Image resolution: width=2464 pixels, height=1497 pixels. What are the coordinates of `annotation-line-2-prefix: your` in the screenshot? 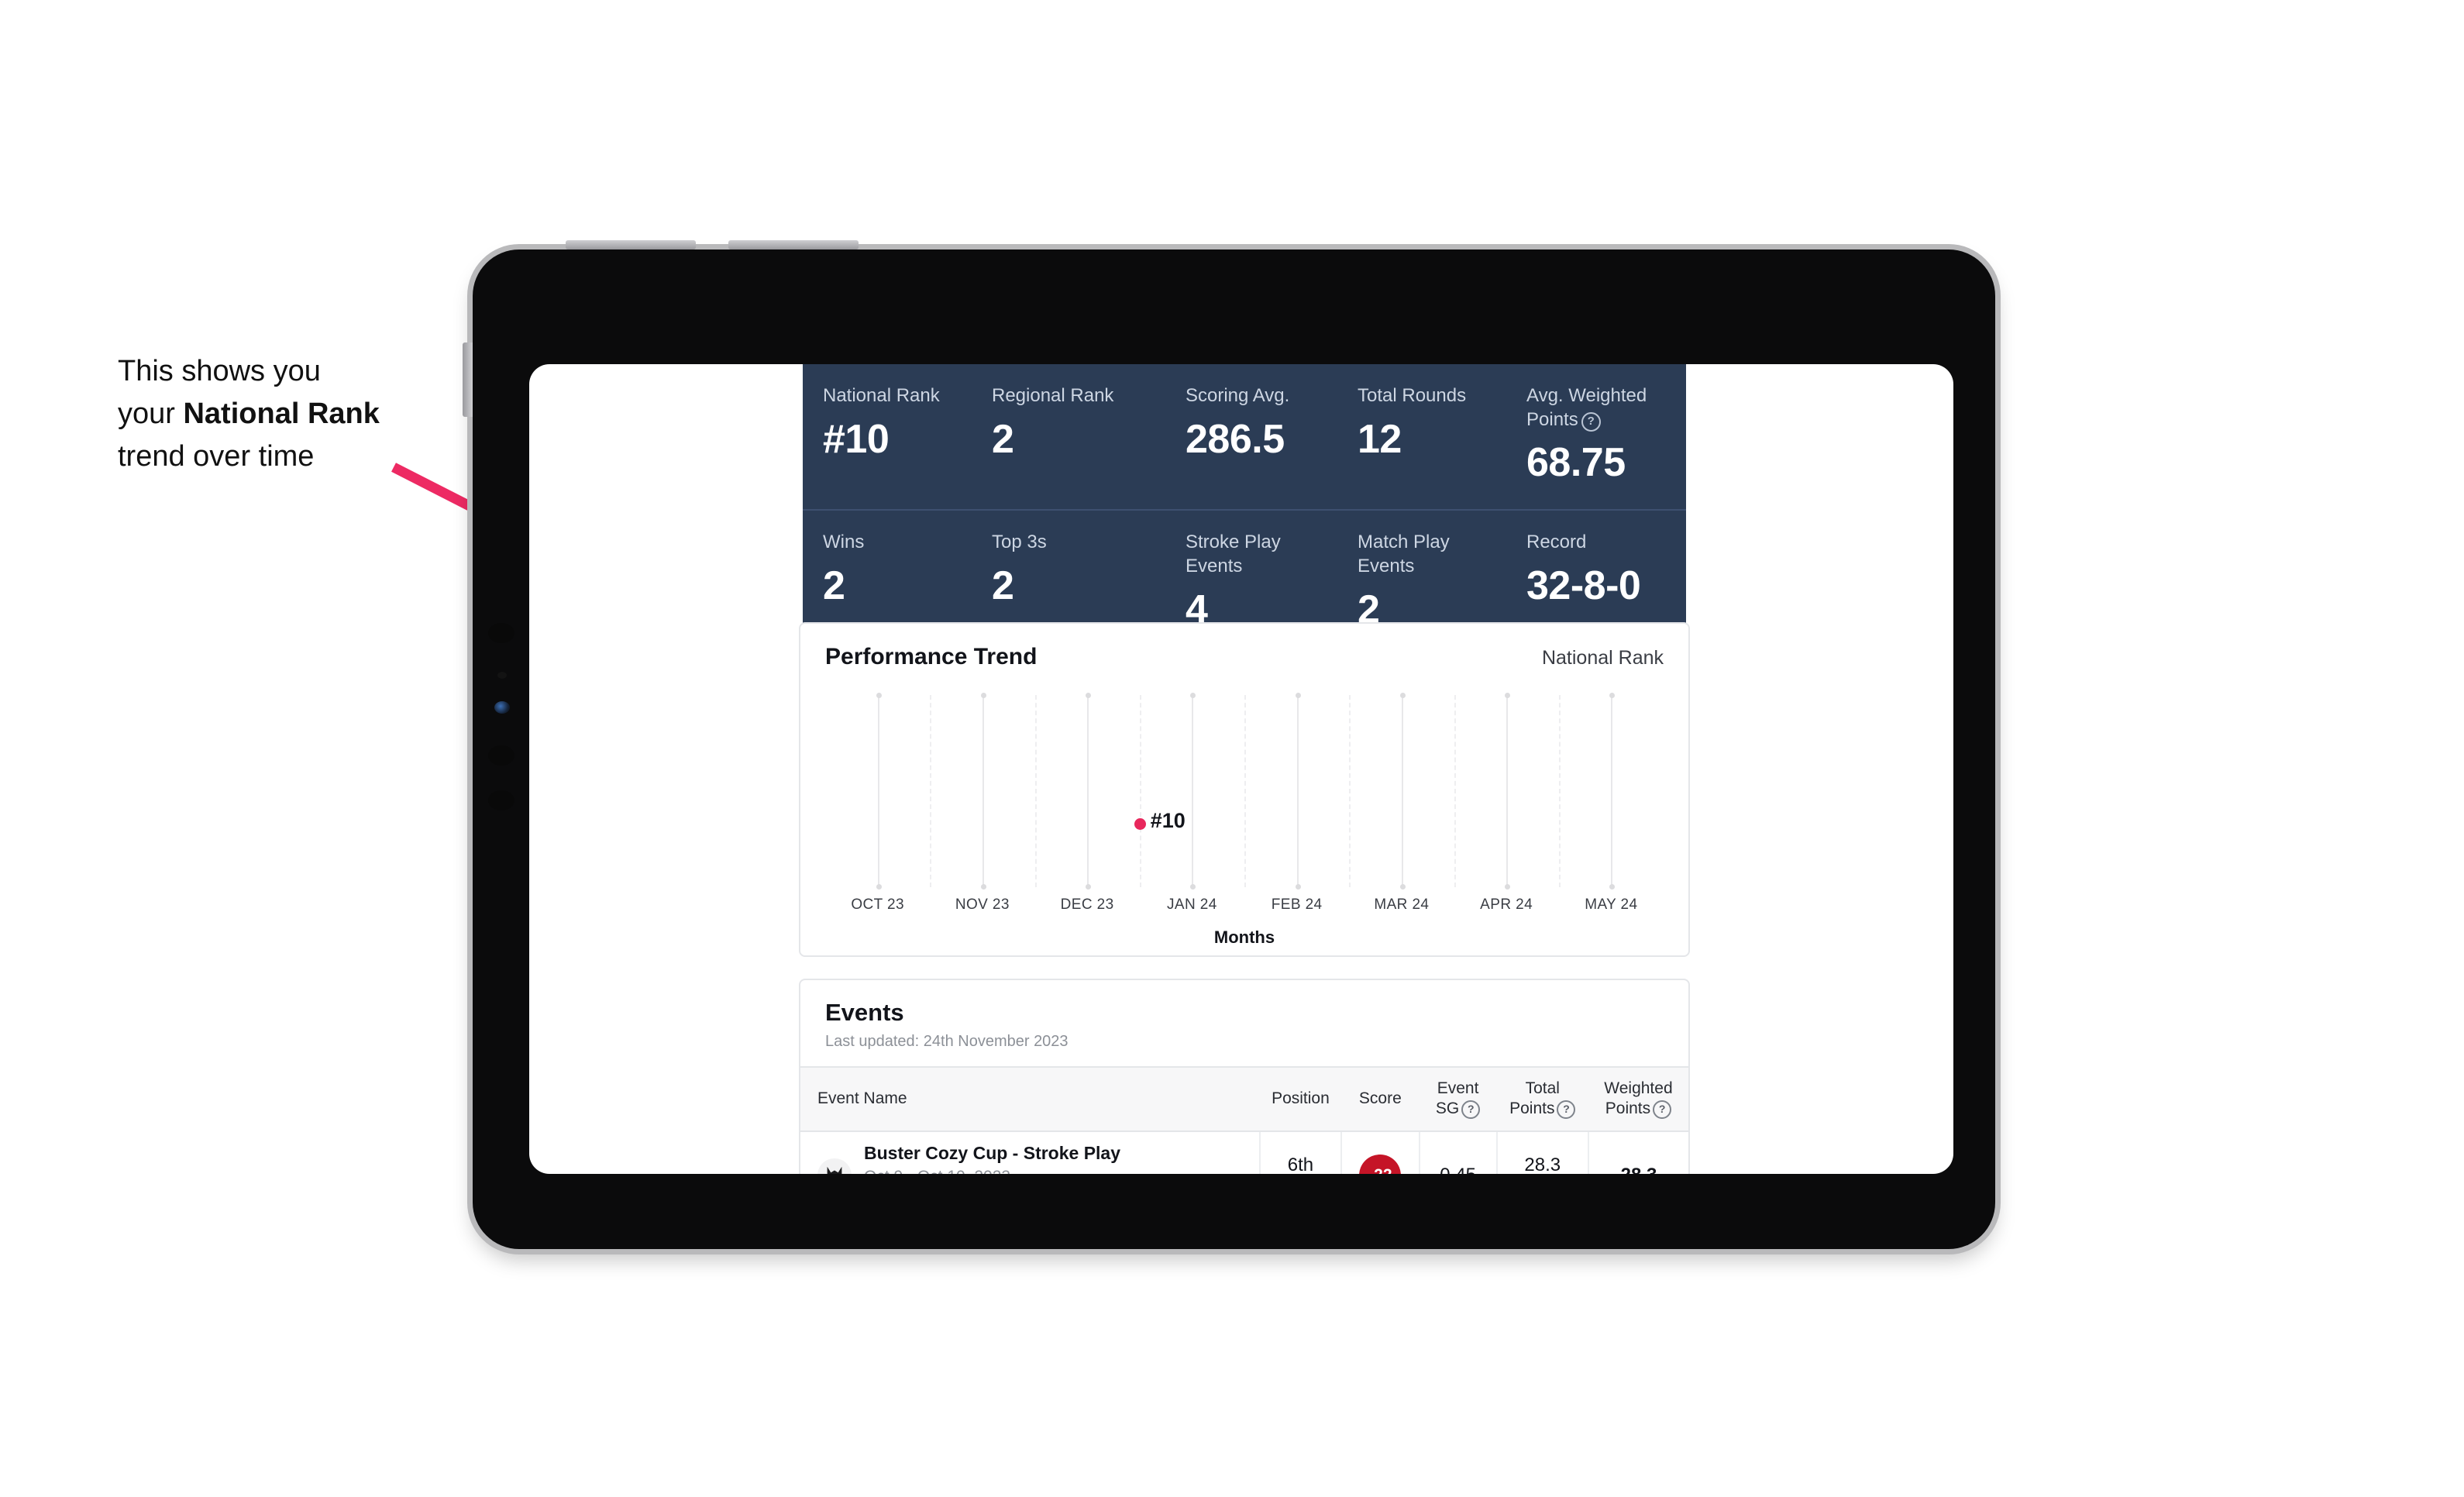 It's located at (151, 414).